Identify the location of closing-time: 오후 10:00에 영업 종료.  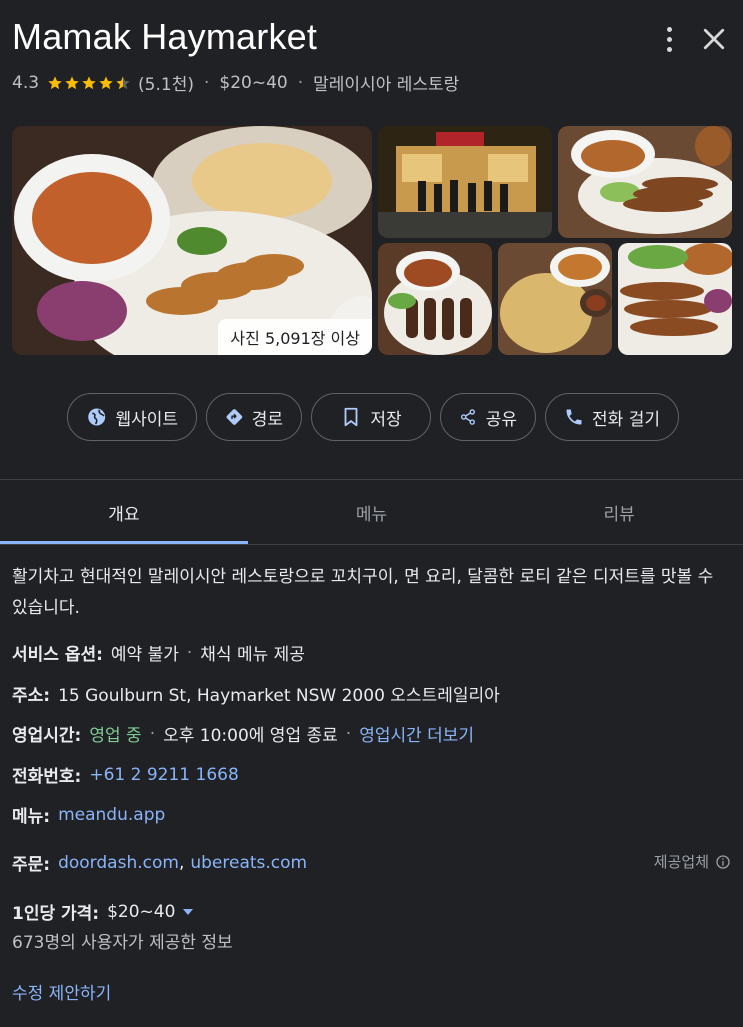
(250, 736).